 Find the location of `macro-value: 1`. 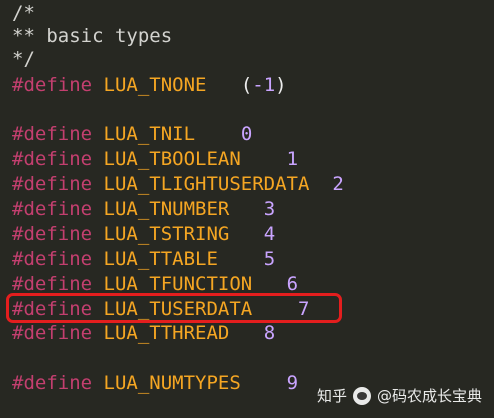

macro-value: 1 is located at coordinates (292, 159).